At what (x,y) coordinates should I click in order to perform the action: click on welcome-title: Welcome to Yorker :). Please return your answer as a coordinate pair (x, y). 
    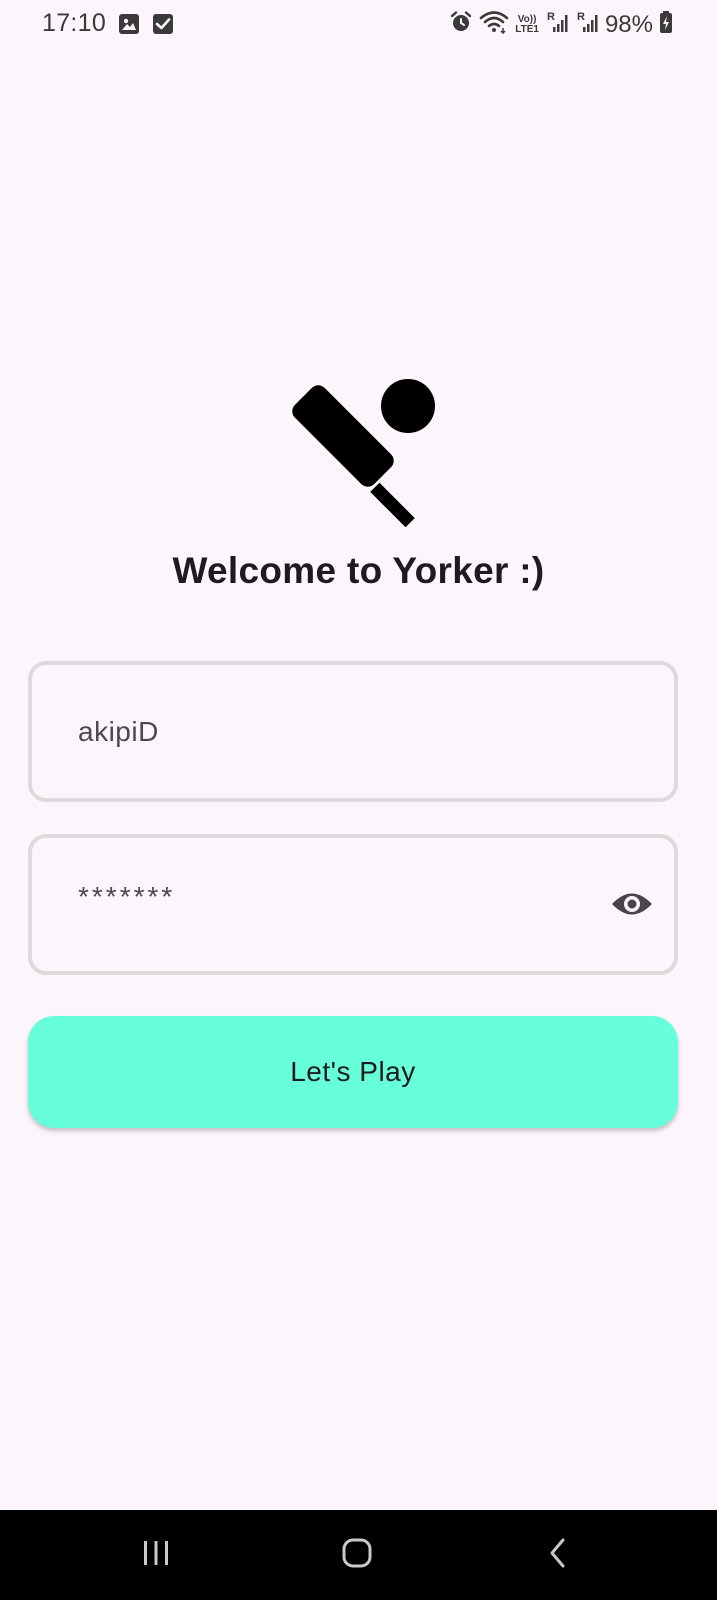
    Looking at the image, I should click on (358, 570).